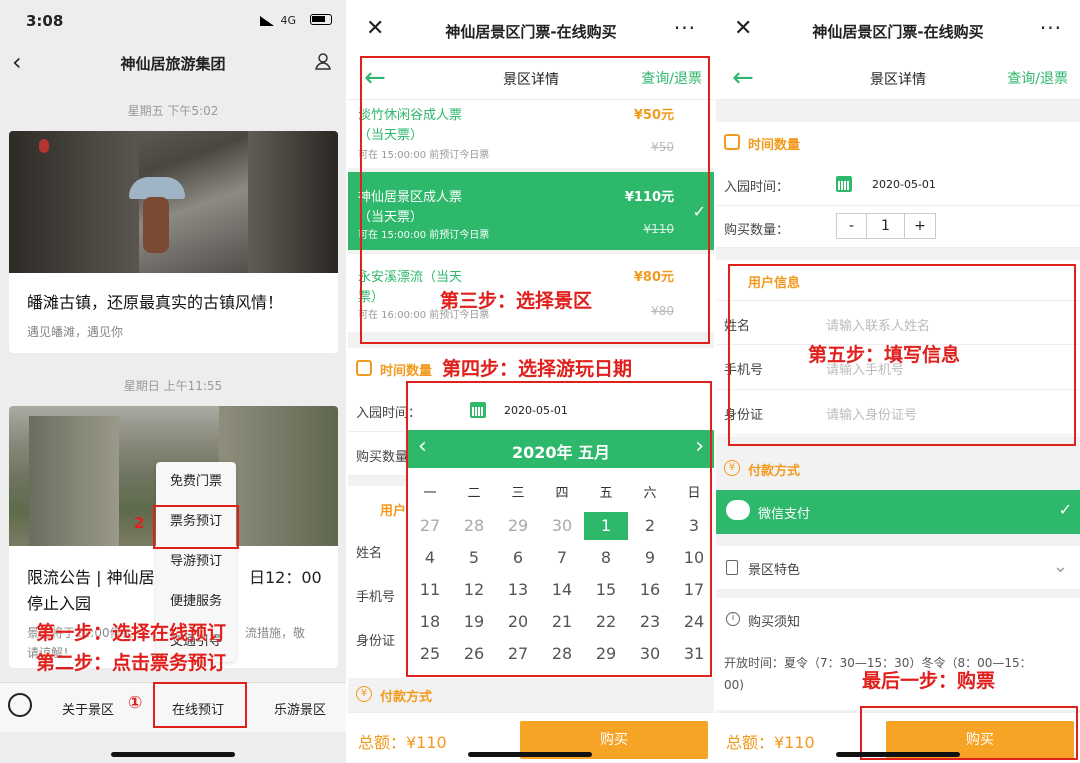 The height and width of the screenshot is (763, 1080). What do you see at coordinates (898, 512) in the screenshot?
I see `wechat-pay-option: 微信支付 ✓` at bounding box center [898, 512].